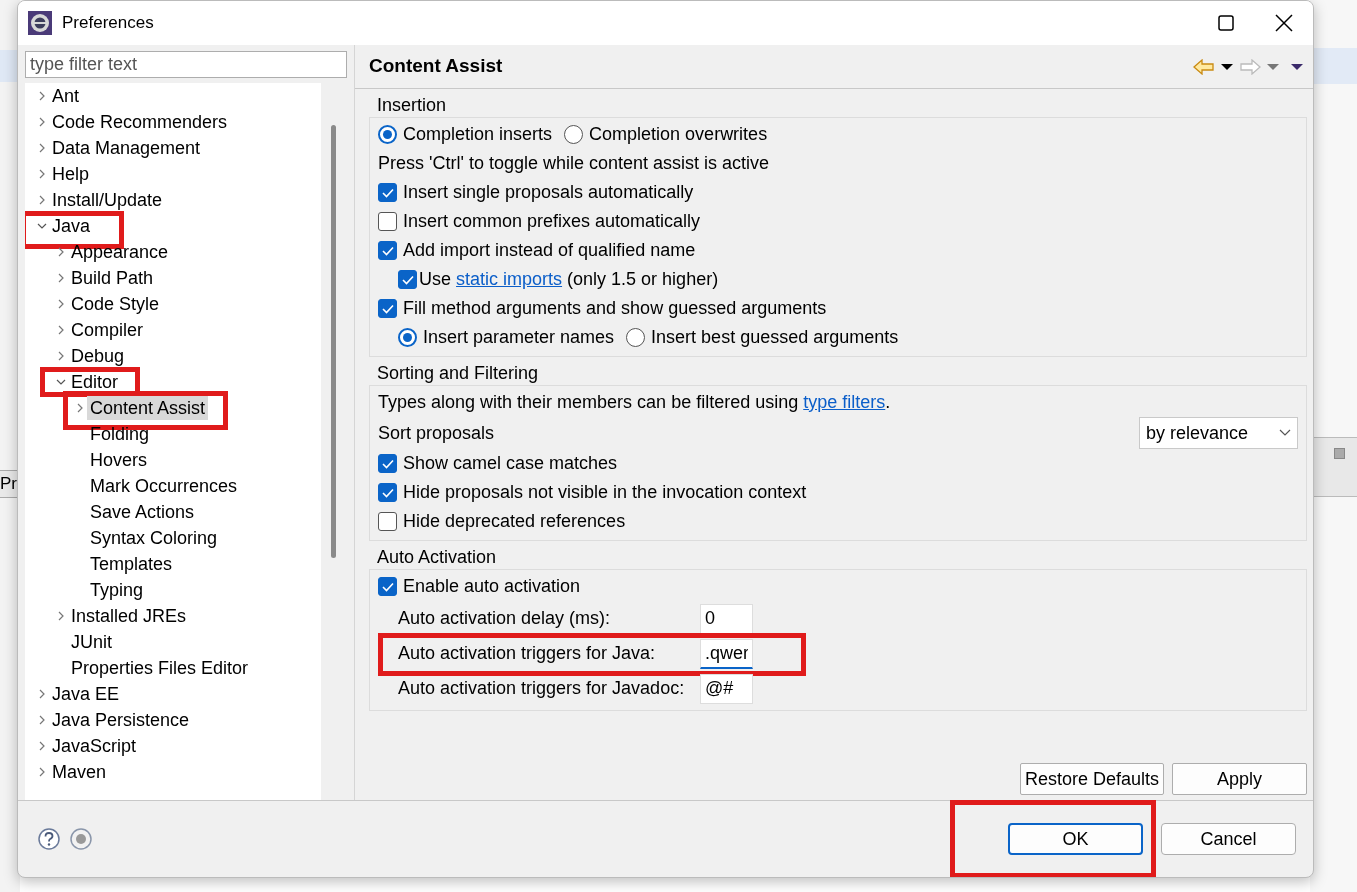 The image size is (1357, 892). I want to click on tree-item: Installed JREs, so click(129, 616).